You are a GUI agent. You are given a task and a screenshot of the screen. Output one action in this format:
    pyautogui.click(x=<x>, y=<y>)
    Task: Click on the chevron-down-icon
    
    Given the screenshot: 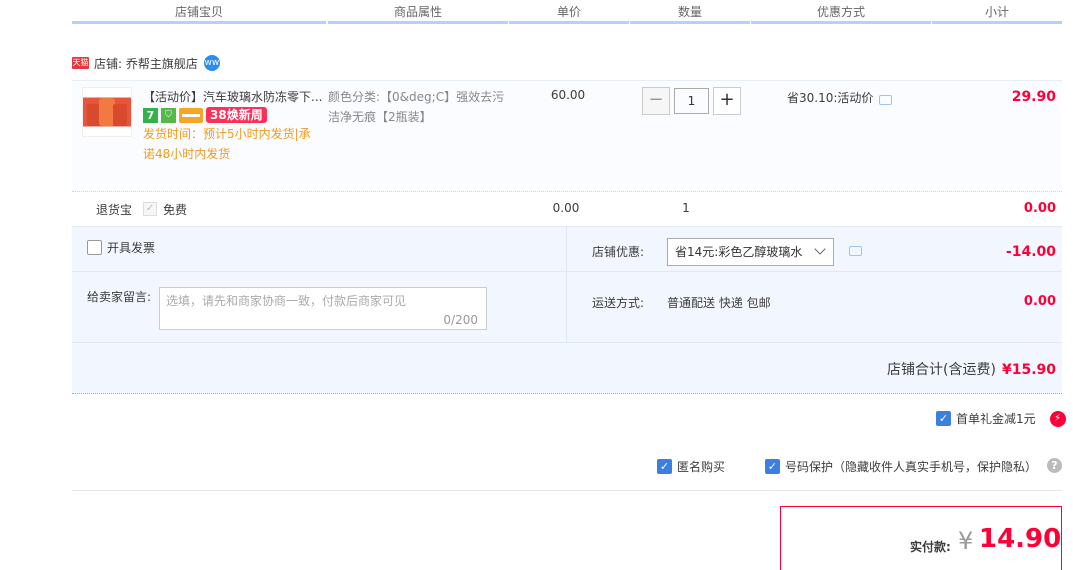 What is the action you would take?
    pyautogui.click(x=820, y=249)
    